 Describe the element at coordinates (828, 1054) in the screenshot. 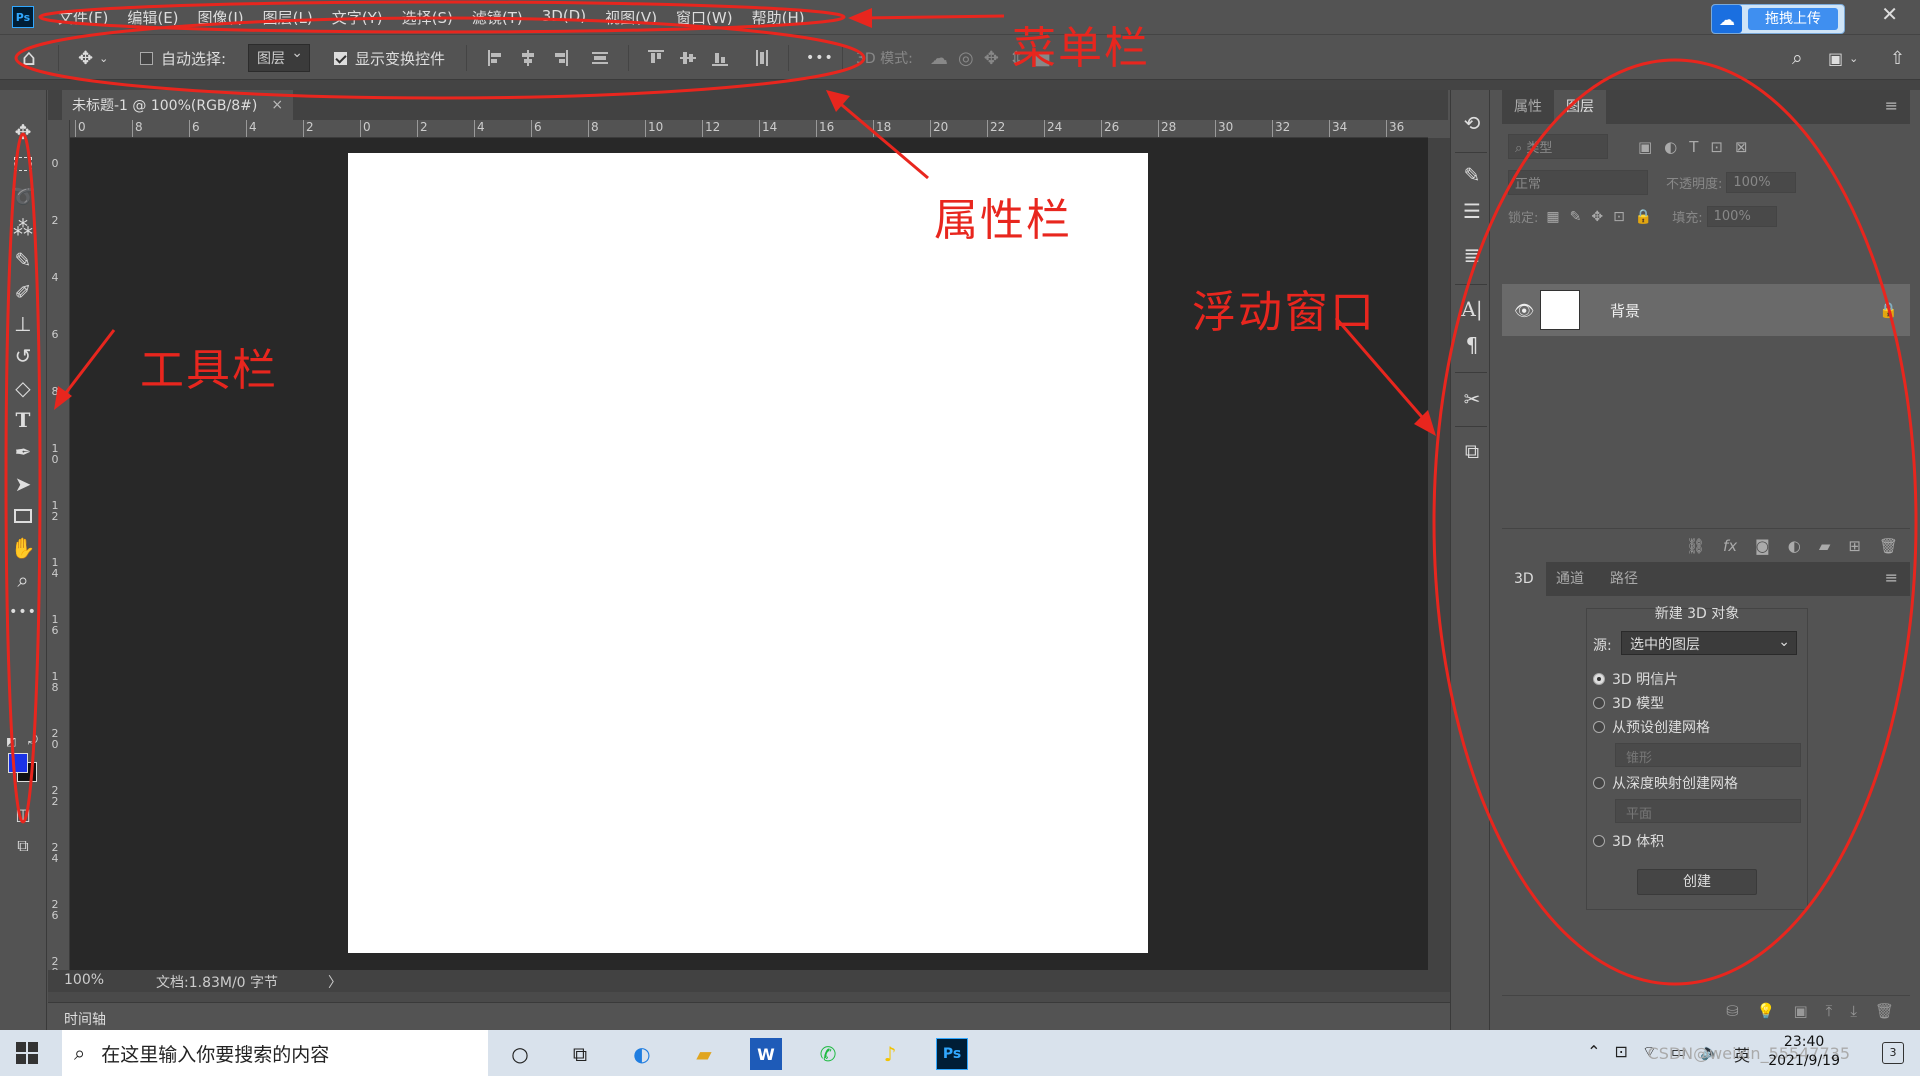

I see `wechat-icon: ✆` at that location.